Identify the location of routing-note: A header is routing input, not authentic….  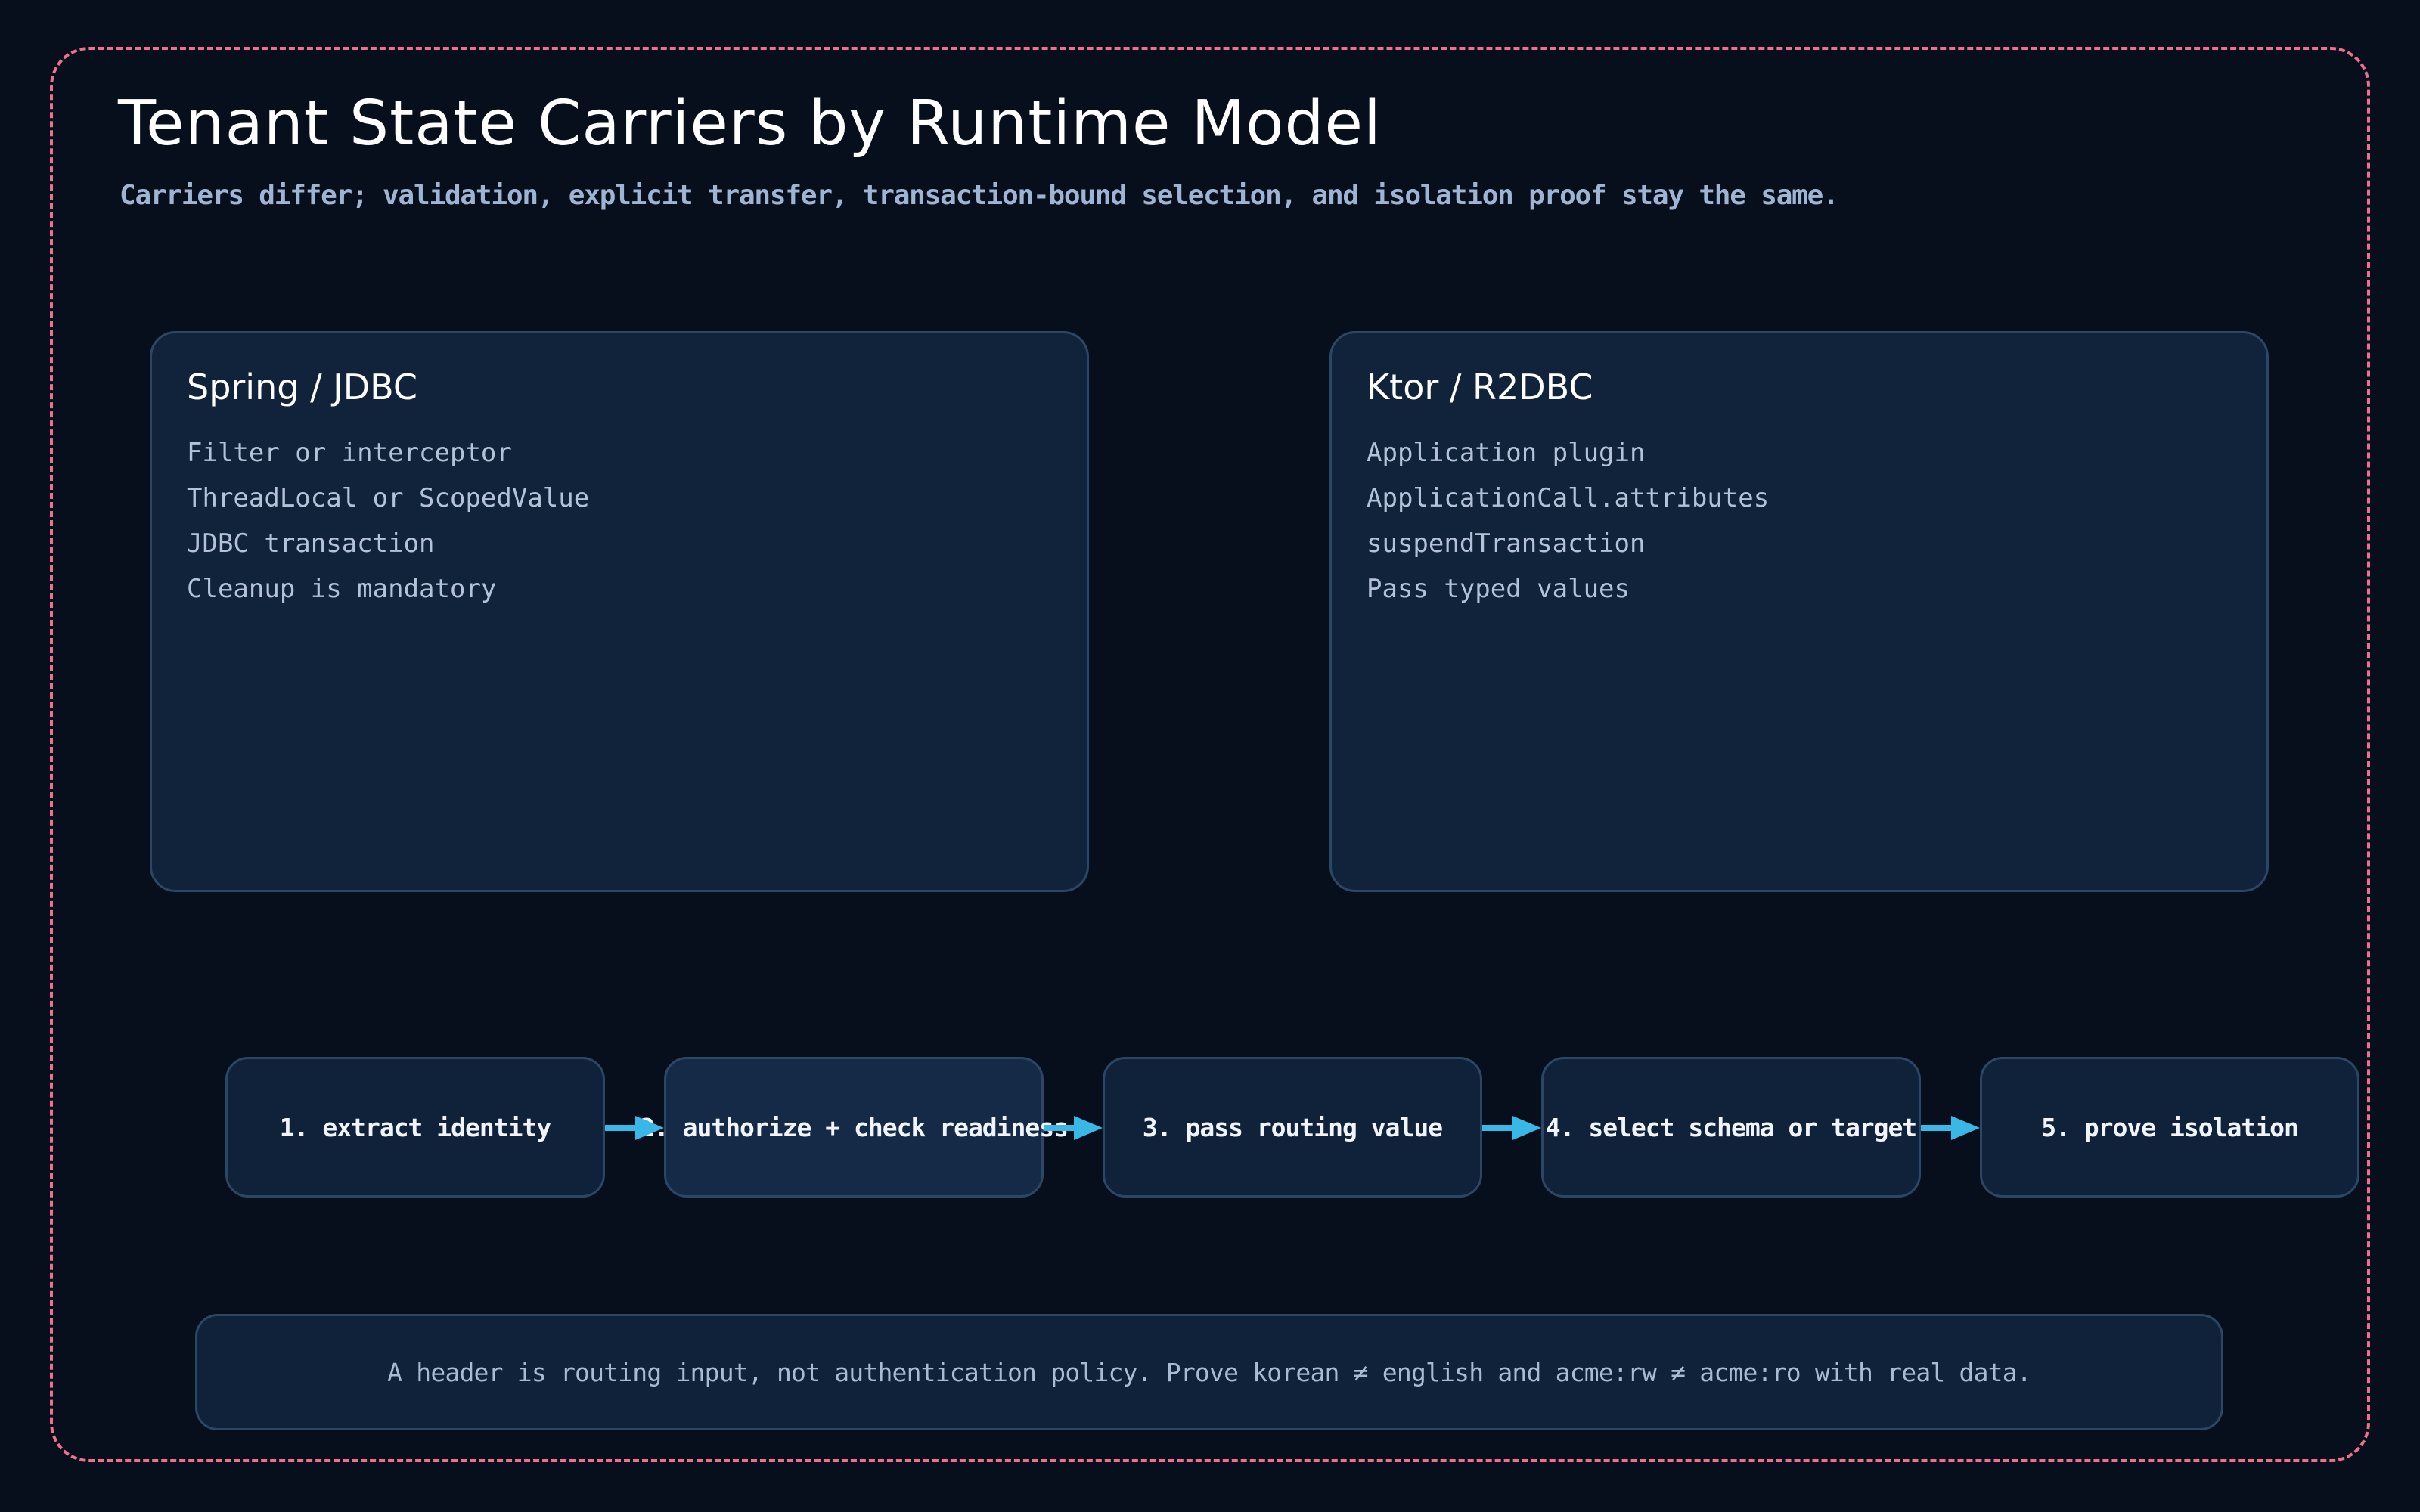
(1209, 1372).